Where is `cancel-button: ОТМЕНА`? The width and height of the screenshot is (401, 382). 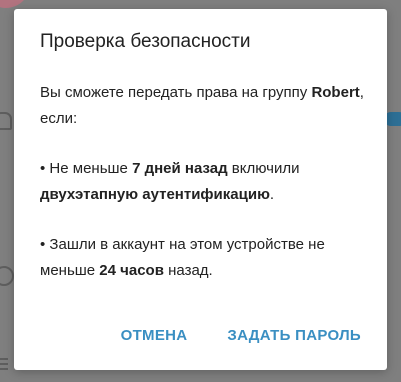 cancel-button: ОТМЕНА is located at coordinates (154, 335).